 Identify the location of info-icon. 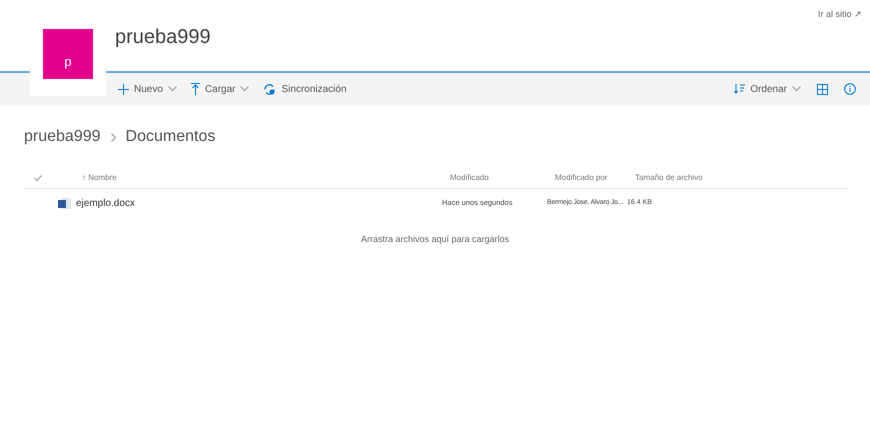
(850, 89).